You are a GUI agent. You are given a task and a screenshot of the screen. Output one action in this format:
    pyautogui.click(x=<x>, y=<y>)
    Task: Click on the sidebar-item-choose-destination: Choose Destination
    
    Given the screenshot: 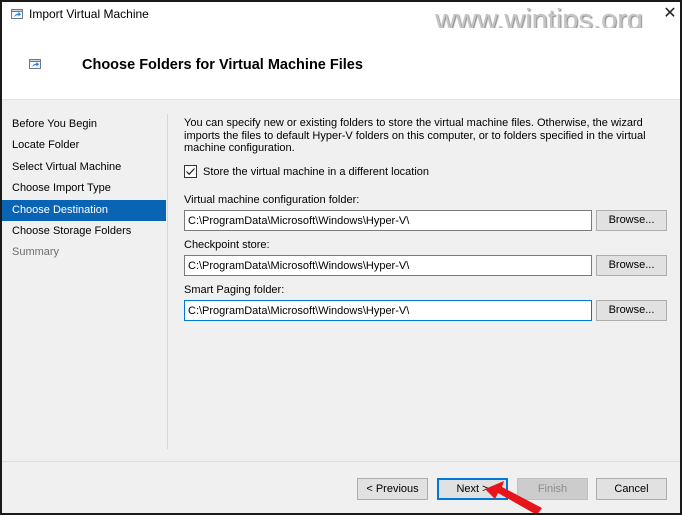 What is the action you would take?
    pyautogui.click(x=84, y=210)
    